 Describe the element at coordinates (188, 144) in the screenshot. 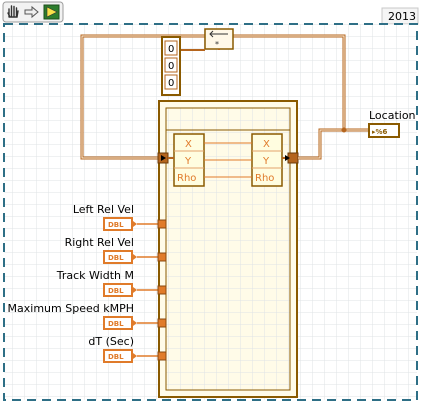

I see `unbundle-x: X` at that location.